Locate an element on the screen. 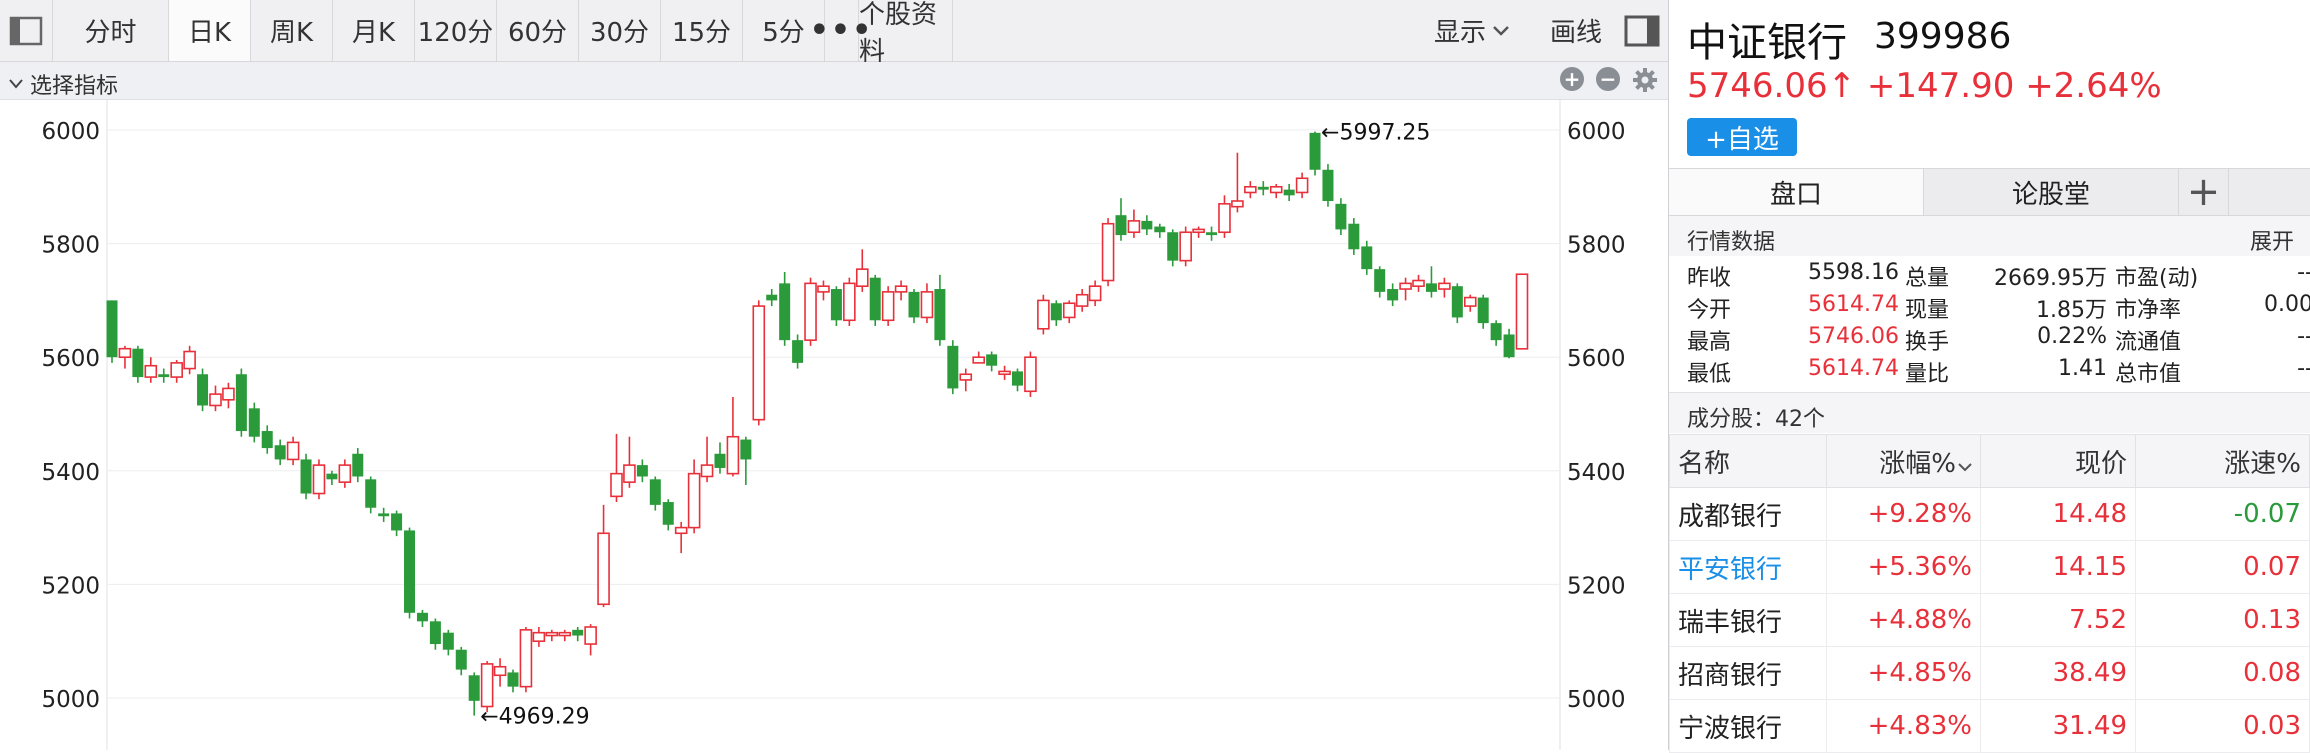 The image size is (2310, 753). tab-period: 120分 is located at coordinates (456, 30).